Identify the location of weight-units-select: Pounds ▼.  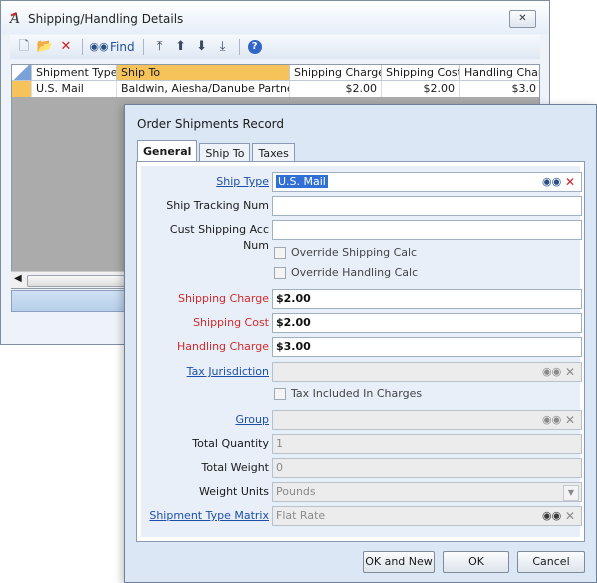
(427, 492).